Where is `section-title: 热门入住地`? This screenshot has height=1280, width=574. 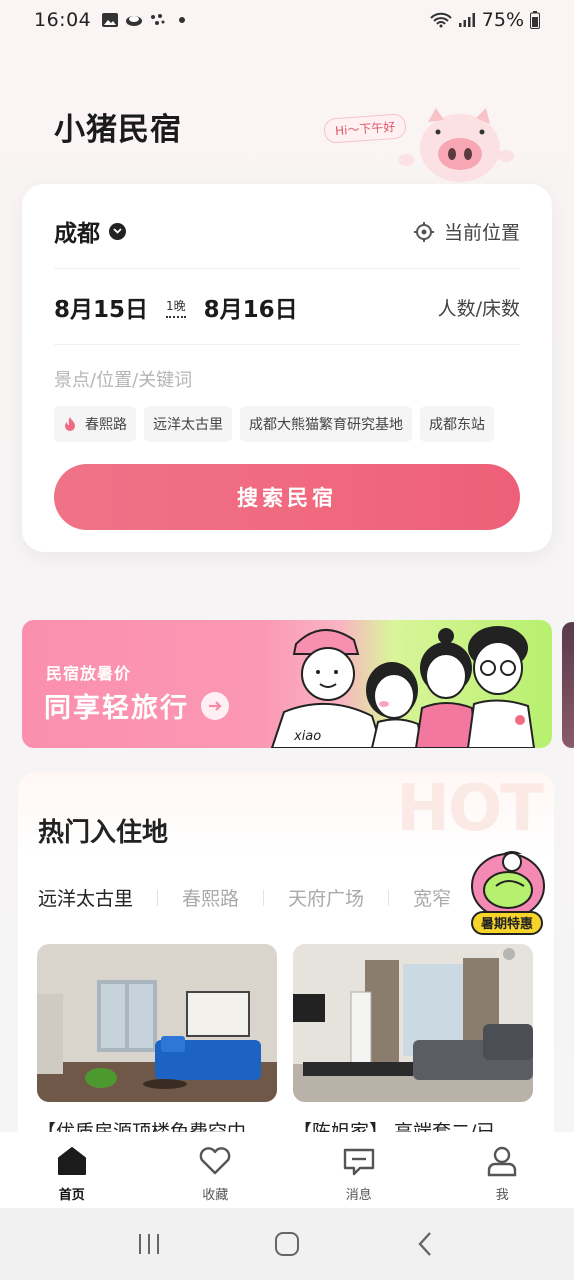
section-title: 热门入住地 is located at coordinates (103, 833).